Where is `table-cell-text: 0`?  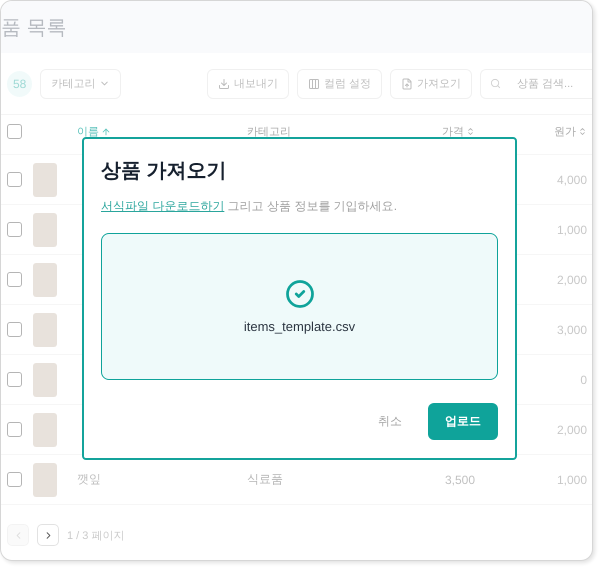
table-cell-text: 0 is located at coordinates (583, 379).